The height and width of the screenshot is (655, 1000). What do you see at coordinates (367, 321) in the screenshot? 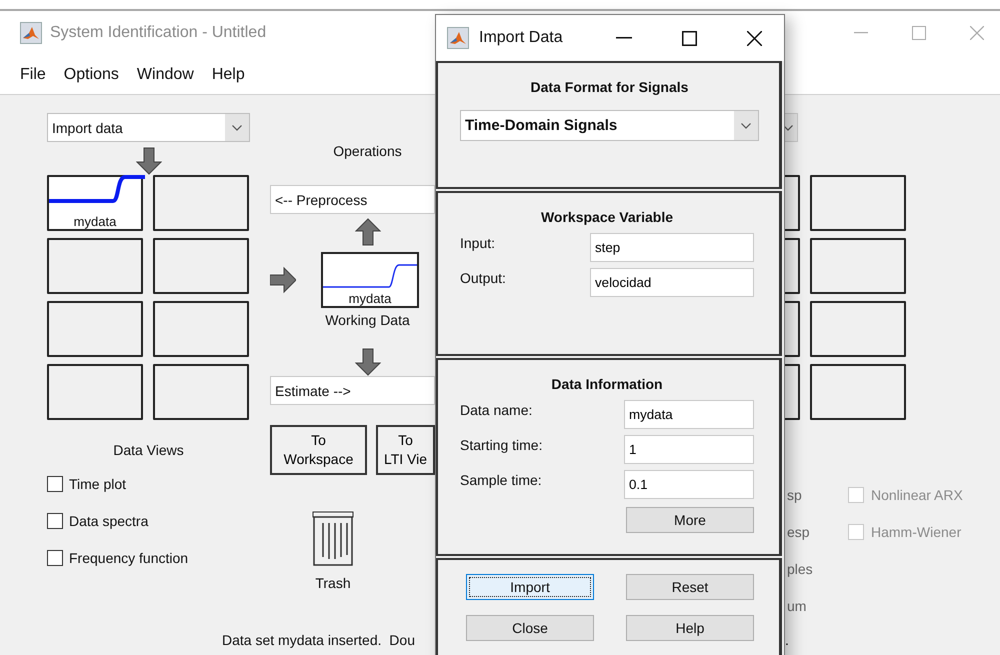
I see `working-data-caption: Working Data` at bounding box center [367, 321].